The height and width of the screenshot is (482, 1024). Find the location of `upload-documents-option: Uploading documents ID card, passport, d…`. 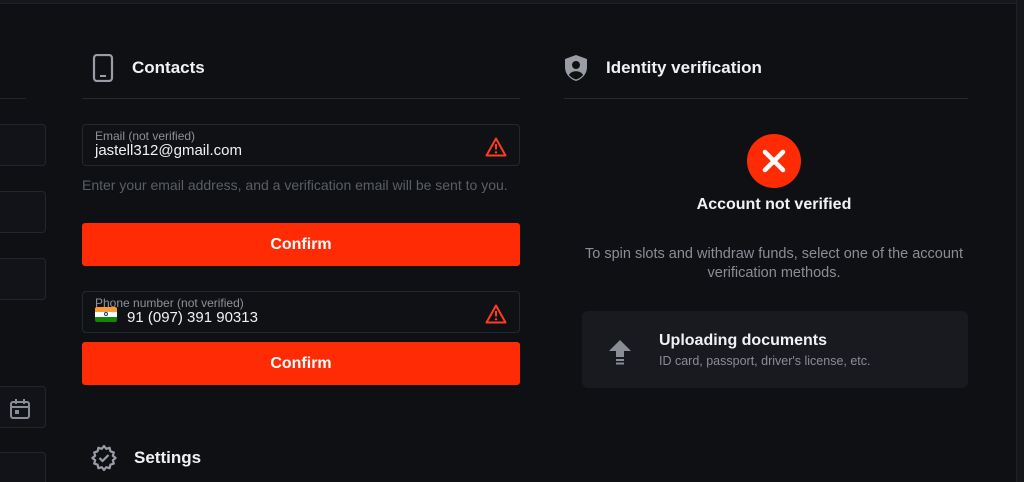

upload-documents-option: Uploading documents ID card, passport, d… is located at coordinates (775, 349).